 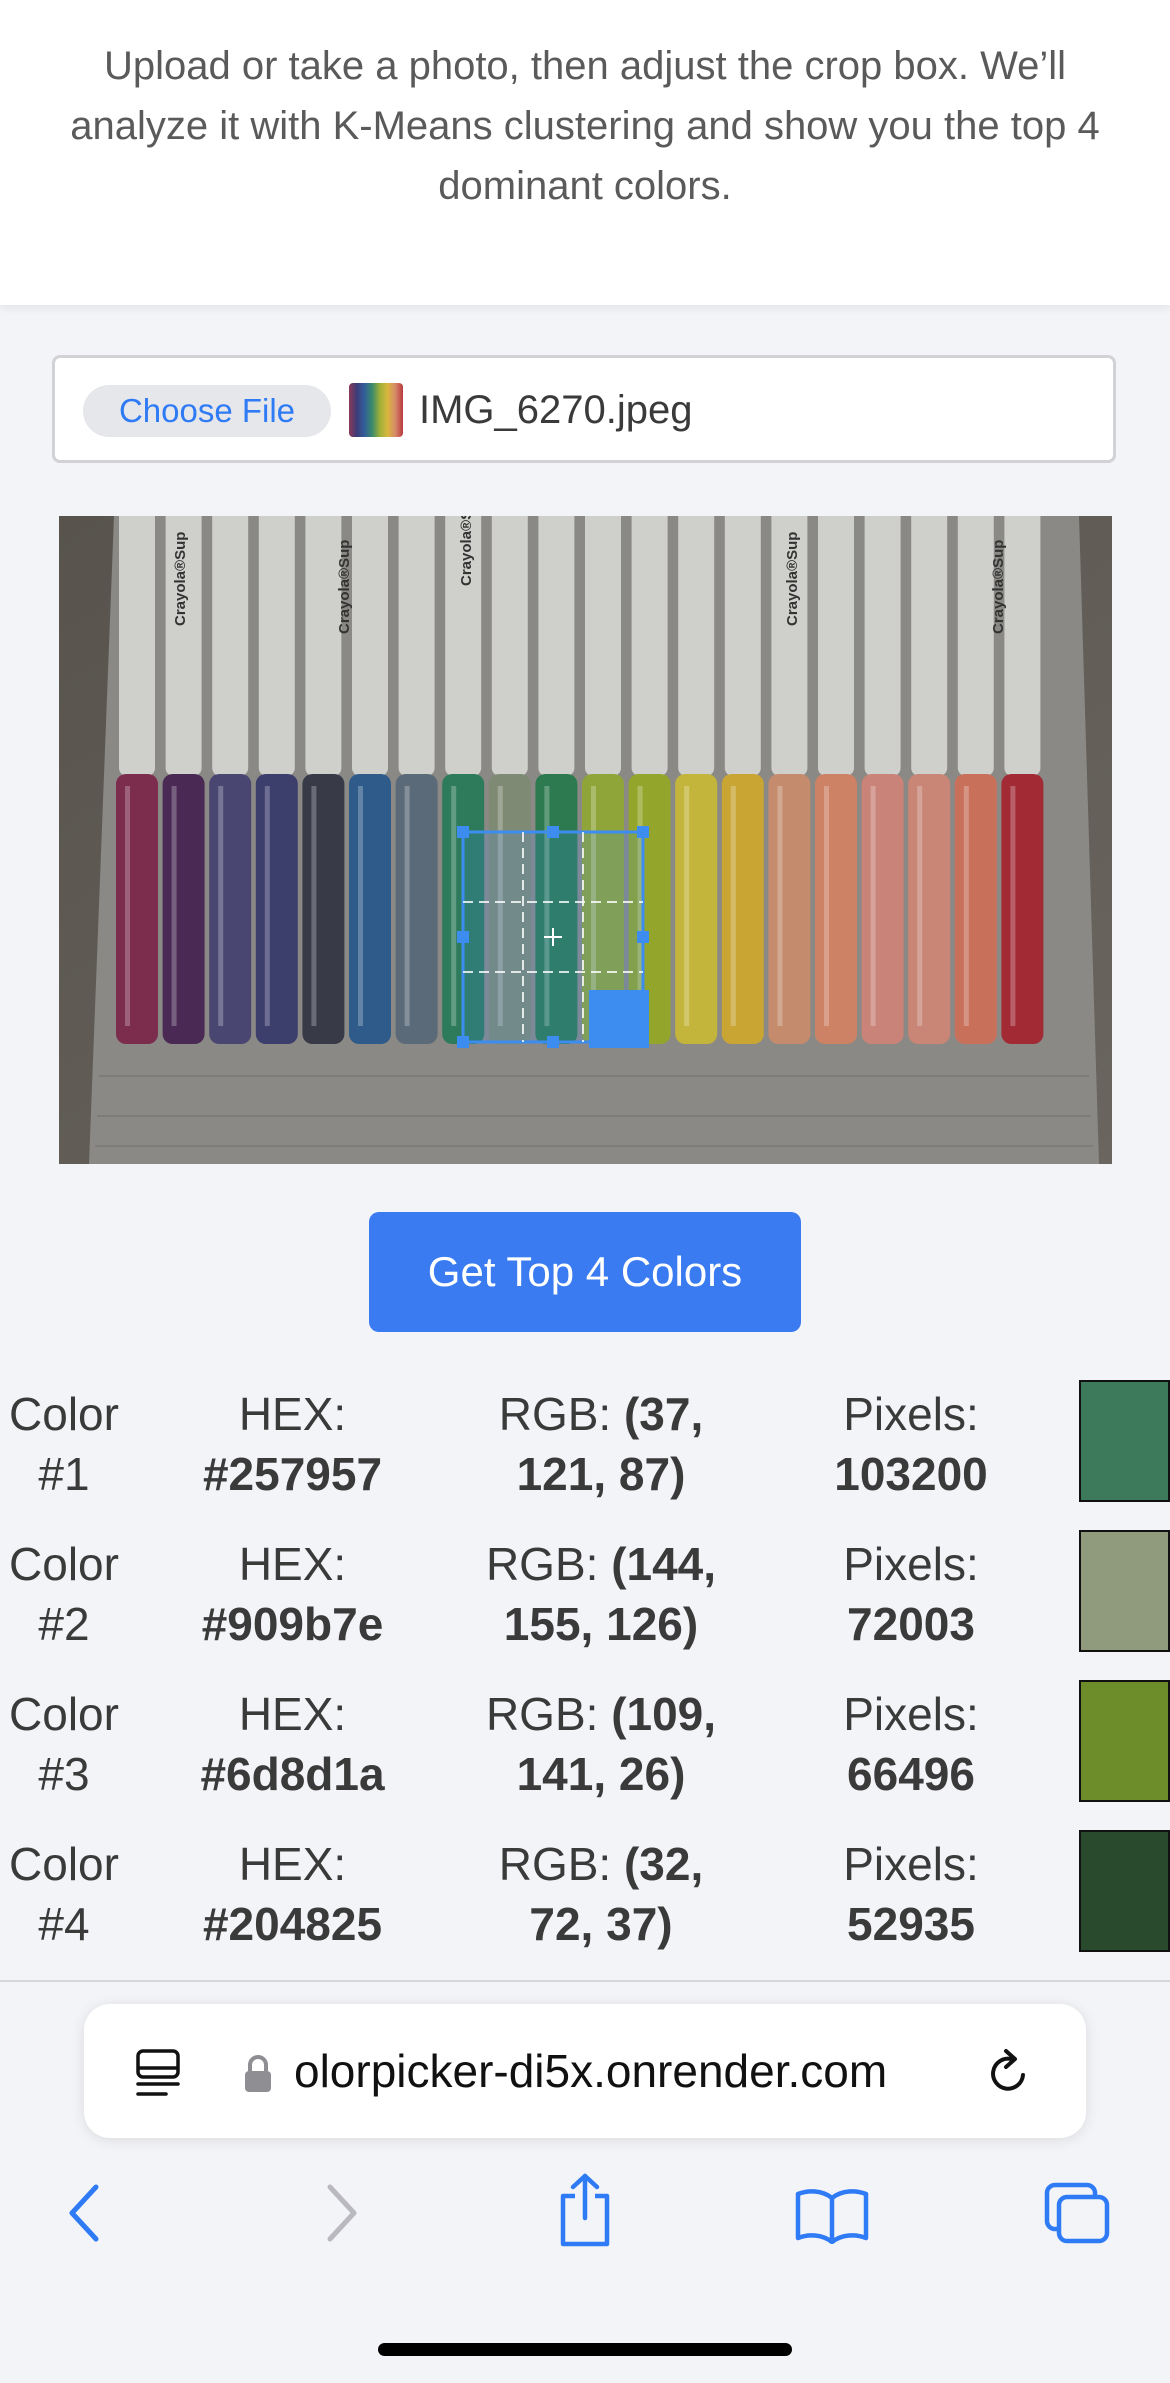 What do you see at coordinates (1009, 2073) in the screenshot?
I see `reload-icon` at bounding box center [1009, 2073].